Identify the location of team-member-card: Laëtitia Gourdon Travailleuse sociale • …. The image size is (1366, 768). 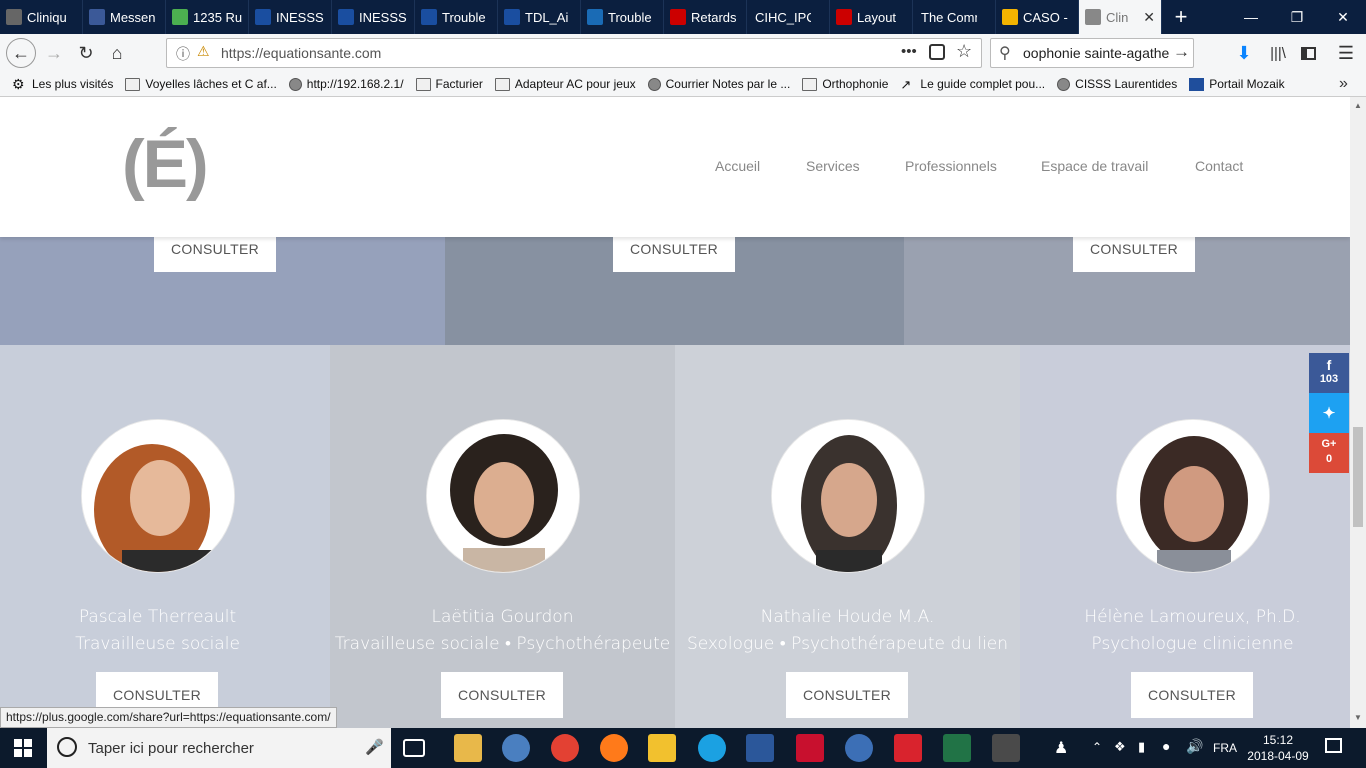
(502, 536).